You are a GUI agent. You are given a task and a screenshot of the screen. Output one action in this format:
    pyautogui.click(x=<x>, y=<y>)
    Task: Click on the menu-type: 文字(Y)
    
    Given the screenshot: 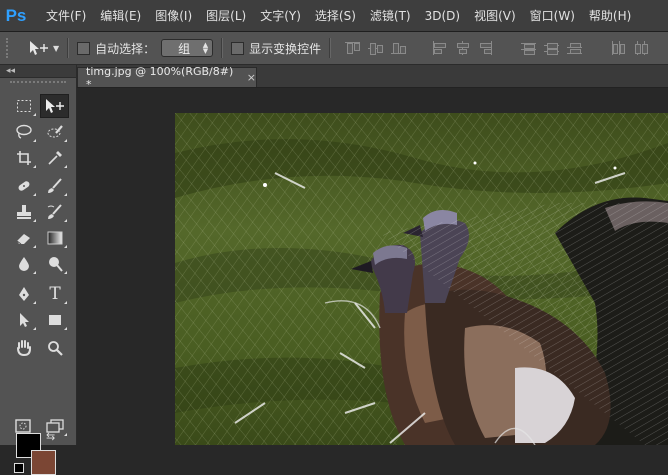 What is the action you would take?
    pyautogui.click(x=280, y=15)
    